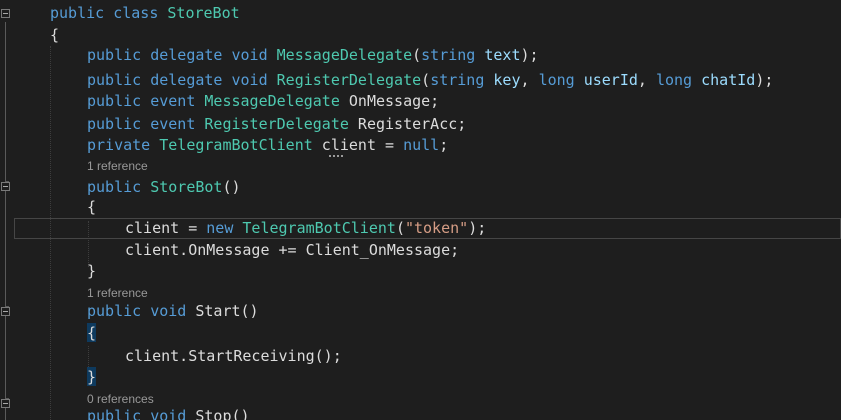 This screenshot has height=420, width=841. Describe the element at coordinates (389, 101) in the screenshot. I see `code-token: OnMessage;` at that location.